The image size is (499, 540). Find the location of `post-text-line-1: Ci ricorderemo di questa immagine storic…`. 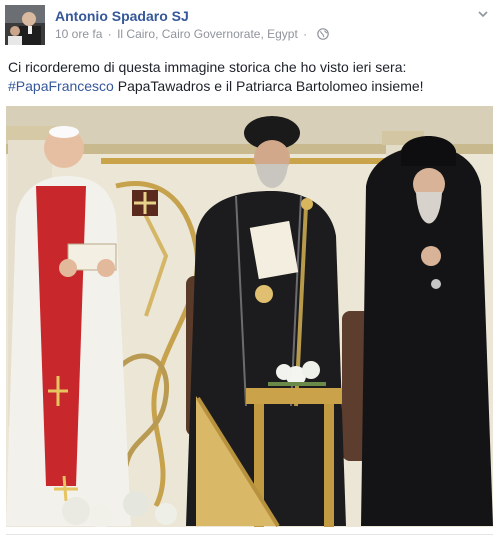

post-text-line-1: Ci ricorderemo di questa immagine storic… is located at coordinates (207, 67).